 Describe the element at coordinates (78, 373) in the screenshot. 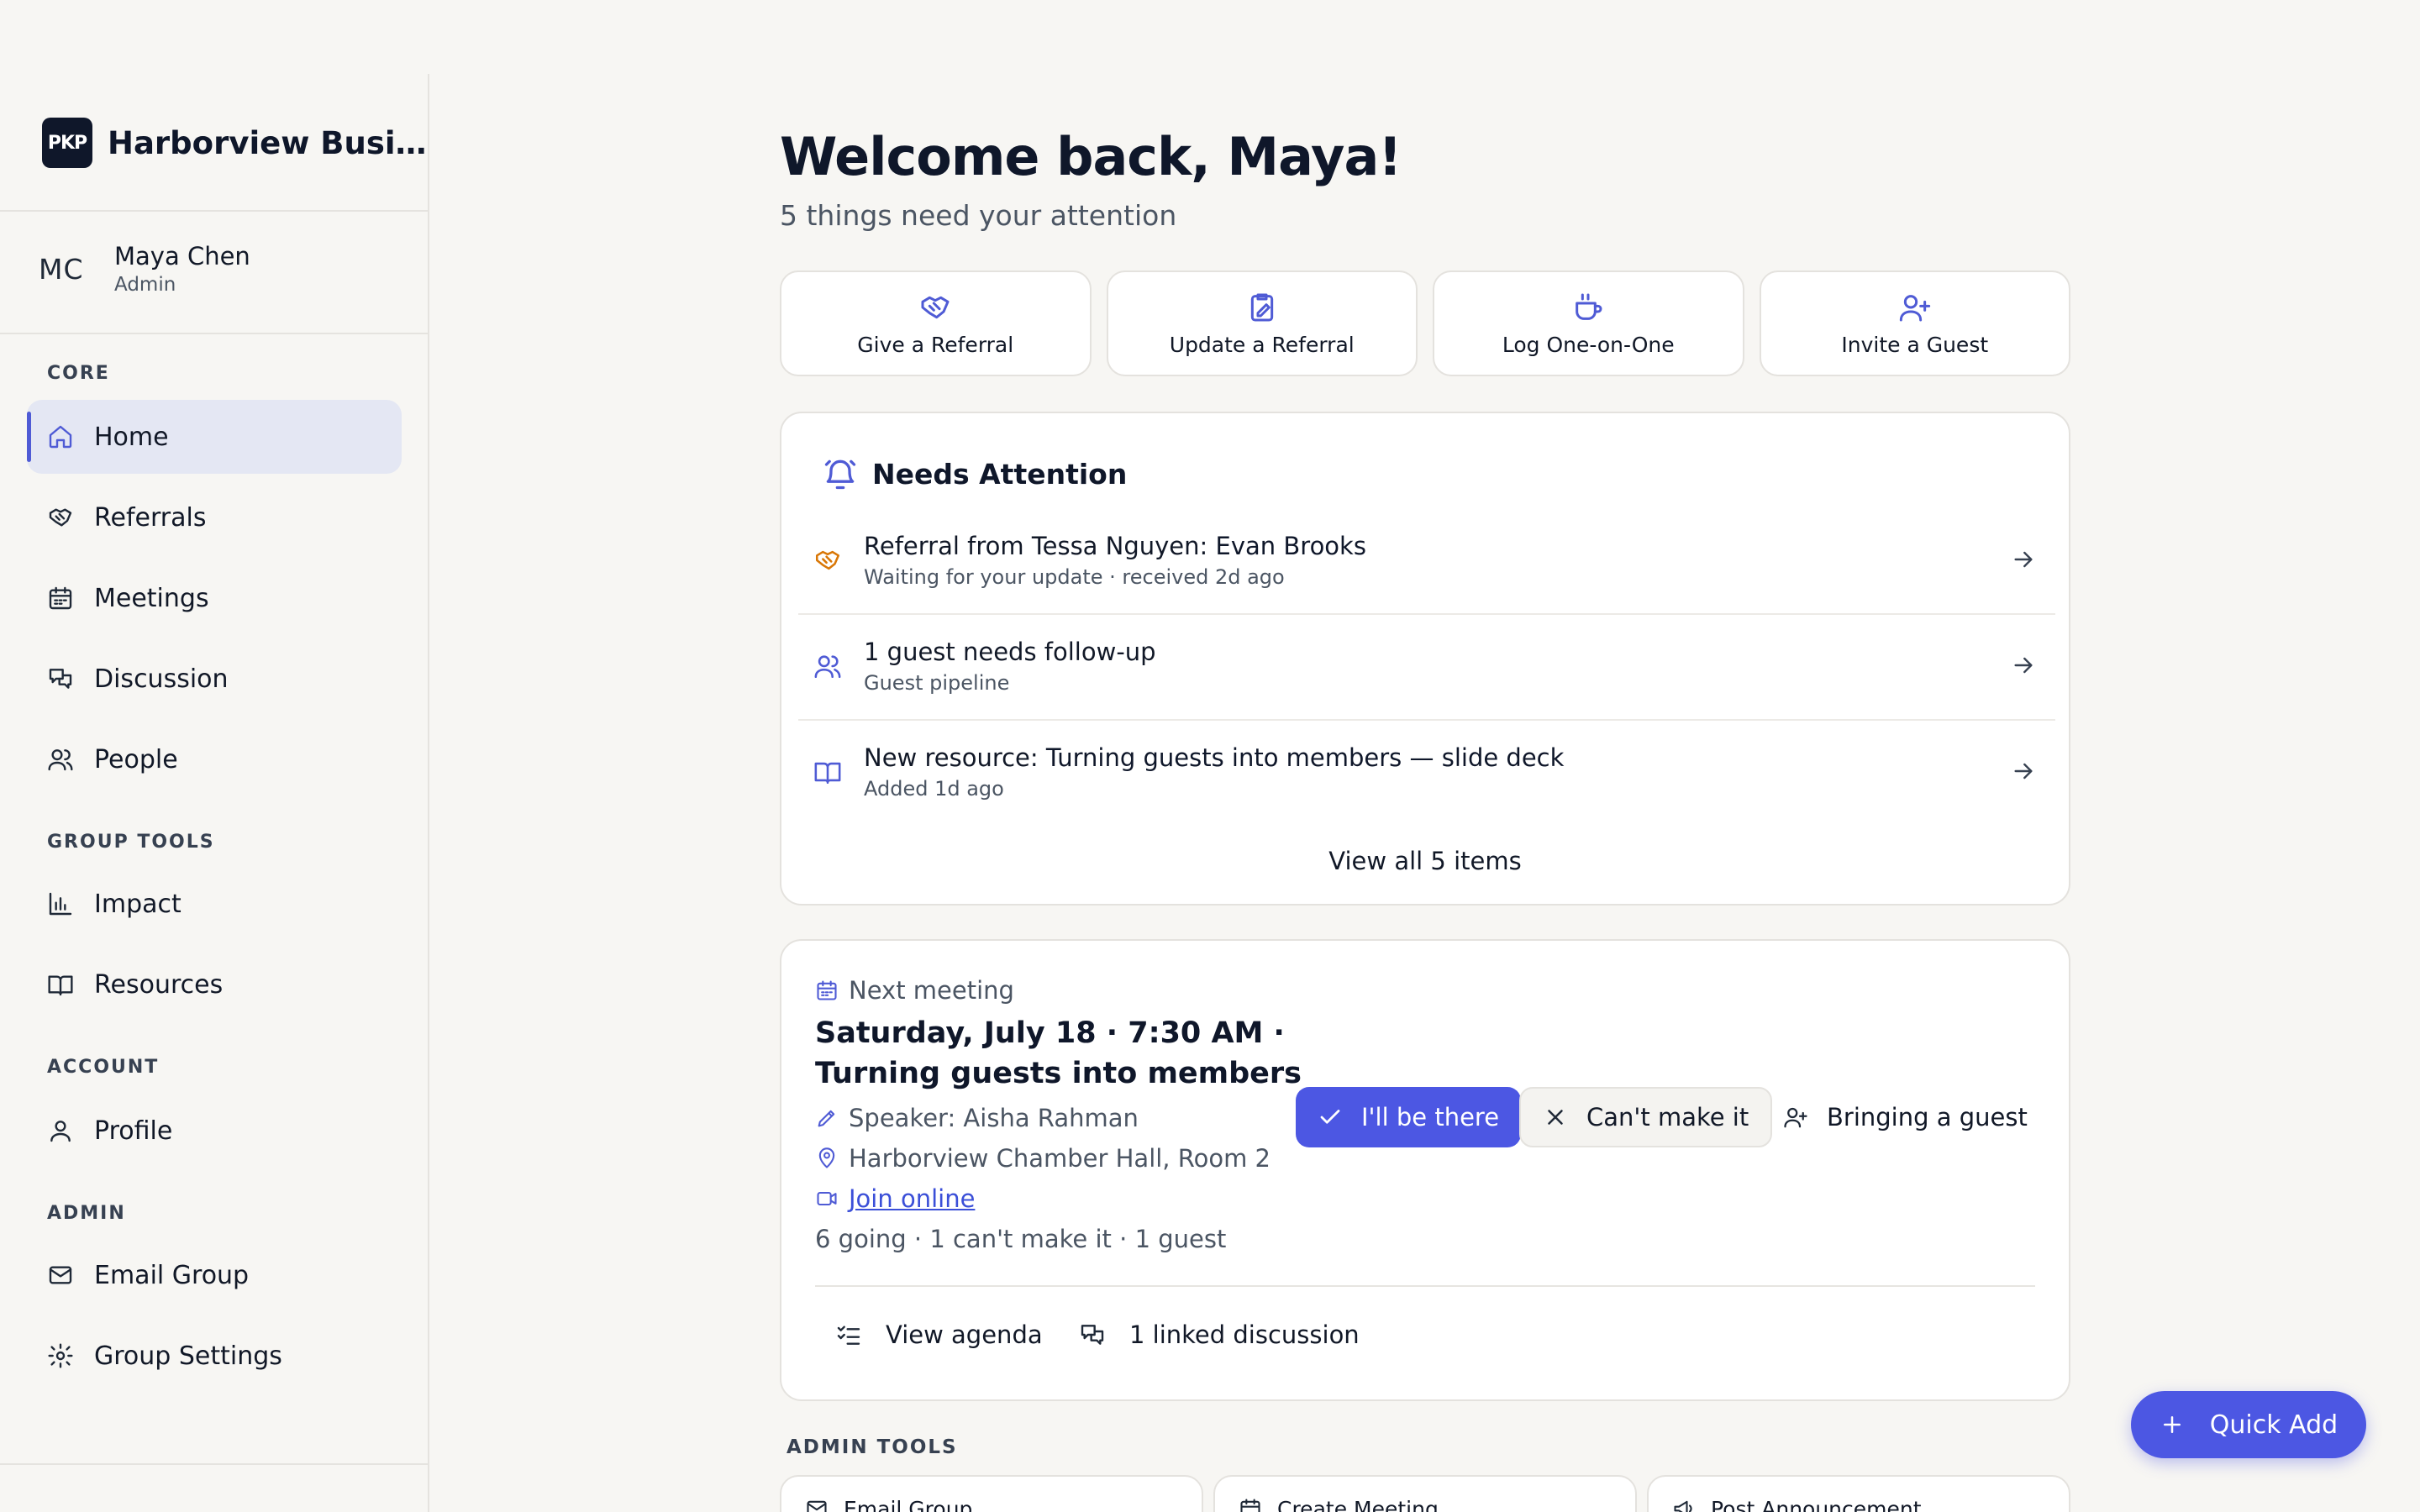

I see `nav-section-core: CORE` at that location.